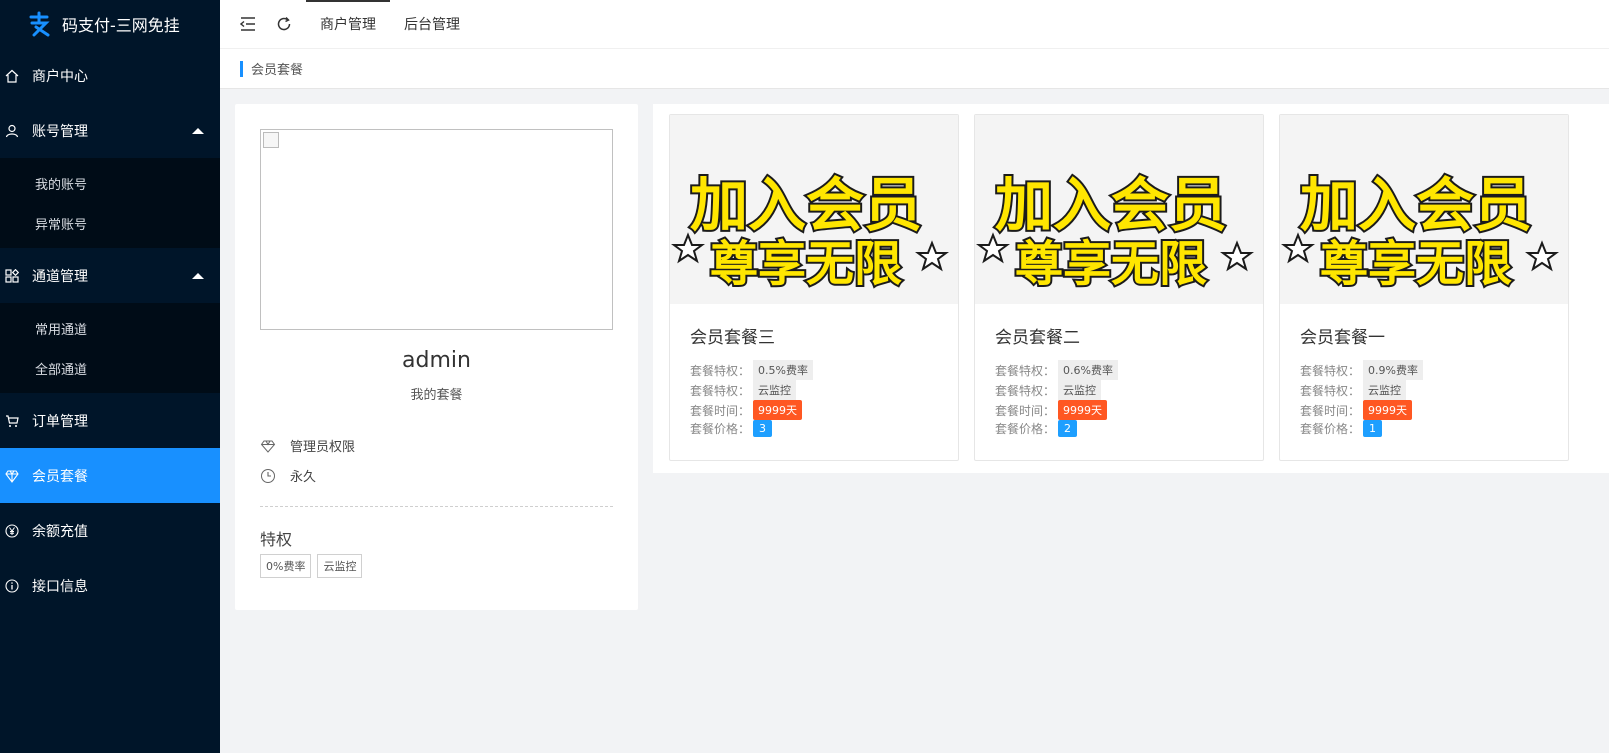 The height and width of the screenshot is (753, 1609). I want to click on package-rate-row: 套餐特权： 0.6%费率, so click(1056, 370).